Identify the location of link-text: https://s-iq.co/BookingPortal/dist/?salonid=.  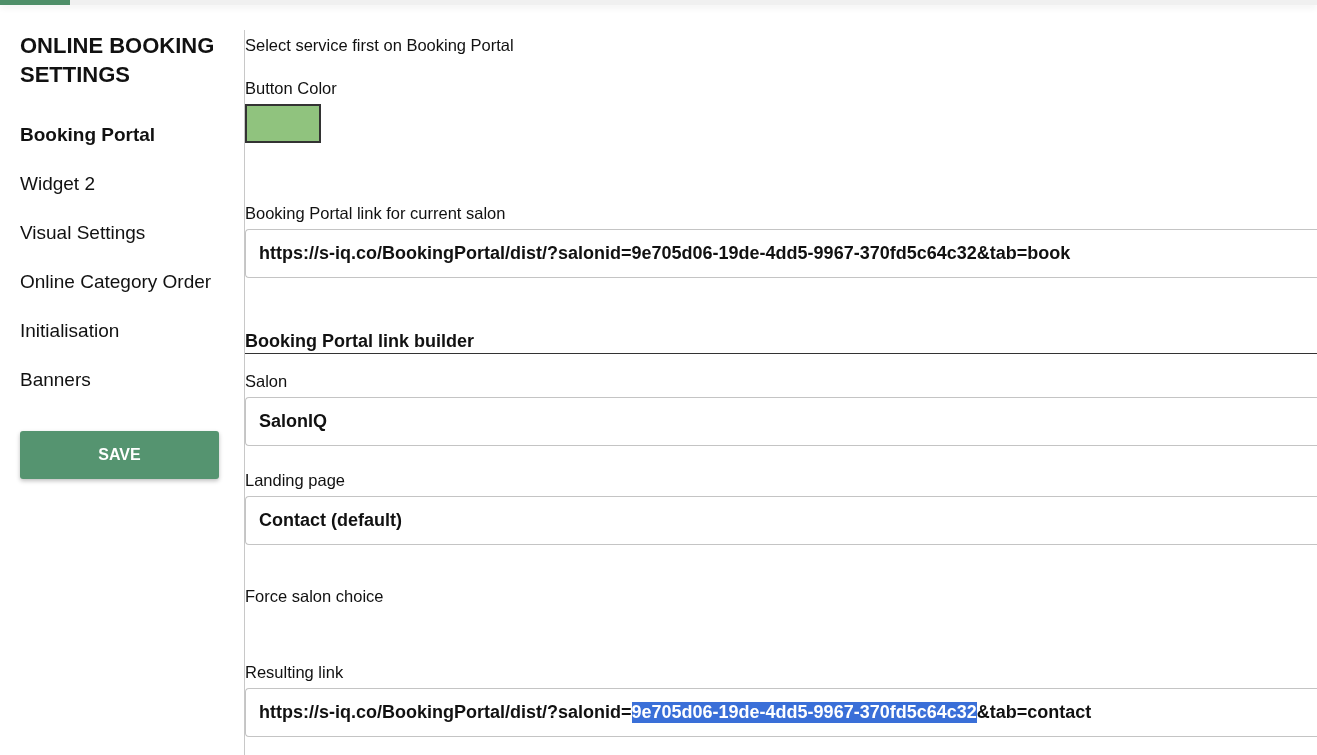
(445, 712).